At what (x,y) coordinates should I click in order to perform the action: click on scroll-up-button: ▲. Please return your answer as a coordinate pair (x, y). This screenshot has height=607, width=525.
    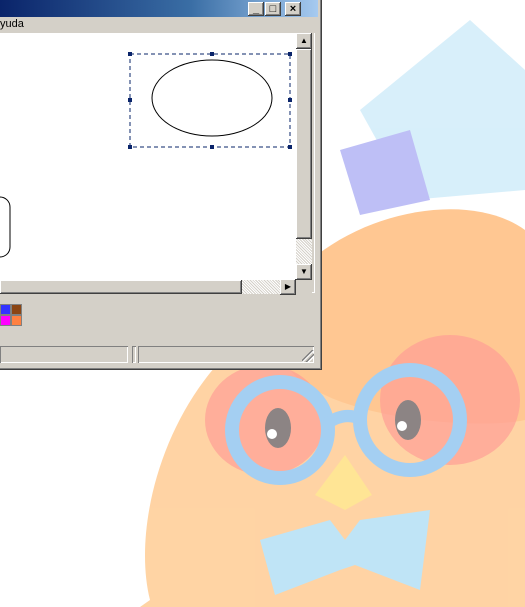
    Looking at the image, I should click on (304, 41).